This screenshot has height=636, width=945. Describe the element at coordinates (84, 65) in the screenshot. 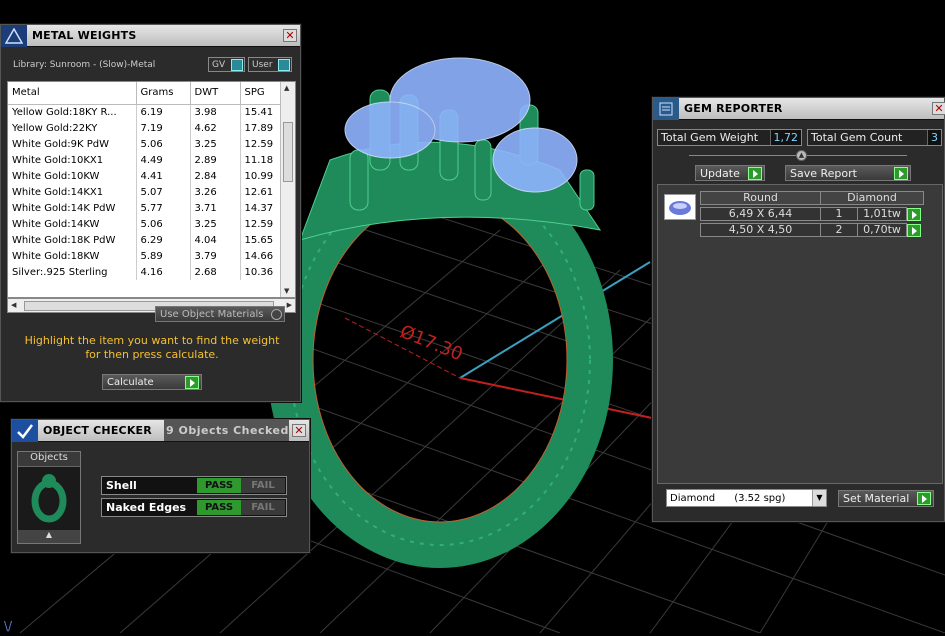

I see `library-label: Library: Sunroom - (Slow)-Metal` at that location.